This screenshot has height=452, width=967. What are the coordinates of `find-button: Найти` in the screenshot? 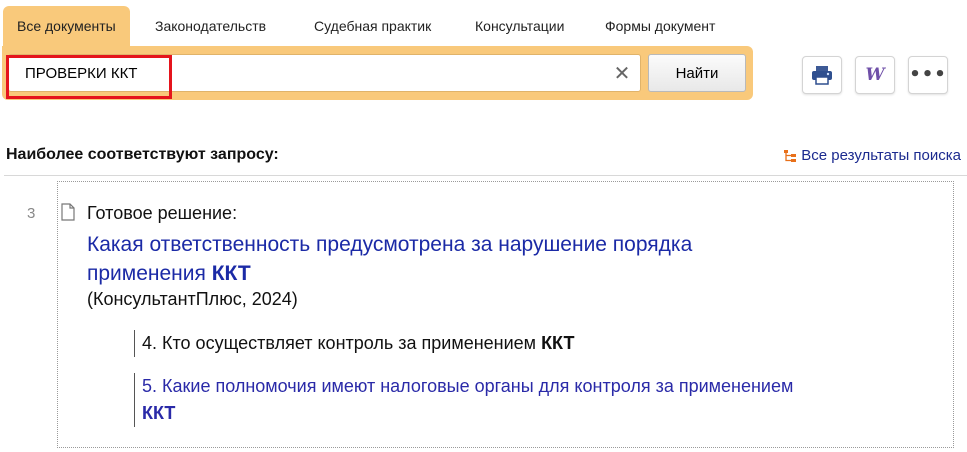 It's located at (697, 73).